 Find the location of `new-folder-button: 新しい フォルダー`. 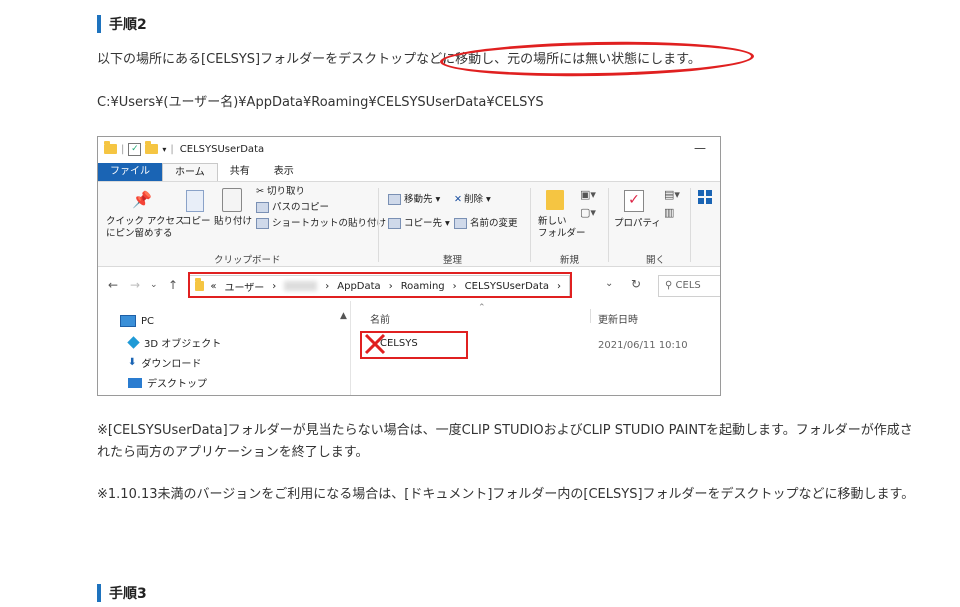

new-folder-button: 新しい フォルダー is located at coordinates (562, 228).